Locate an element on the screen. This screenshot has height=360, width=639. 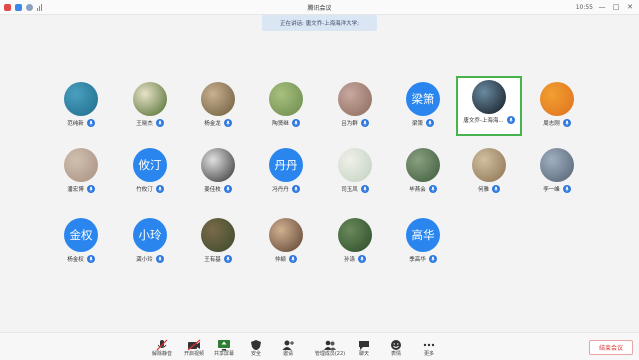
avatar-initials: 攸汀 is located at coordinates (150, 165).